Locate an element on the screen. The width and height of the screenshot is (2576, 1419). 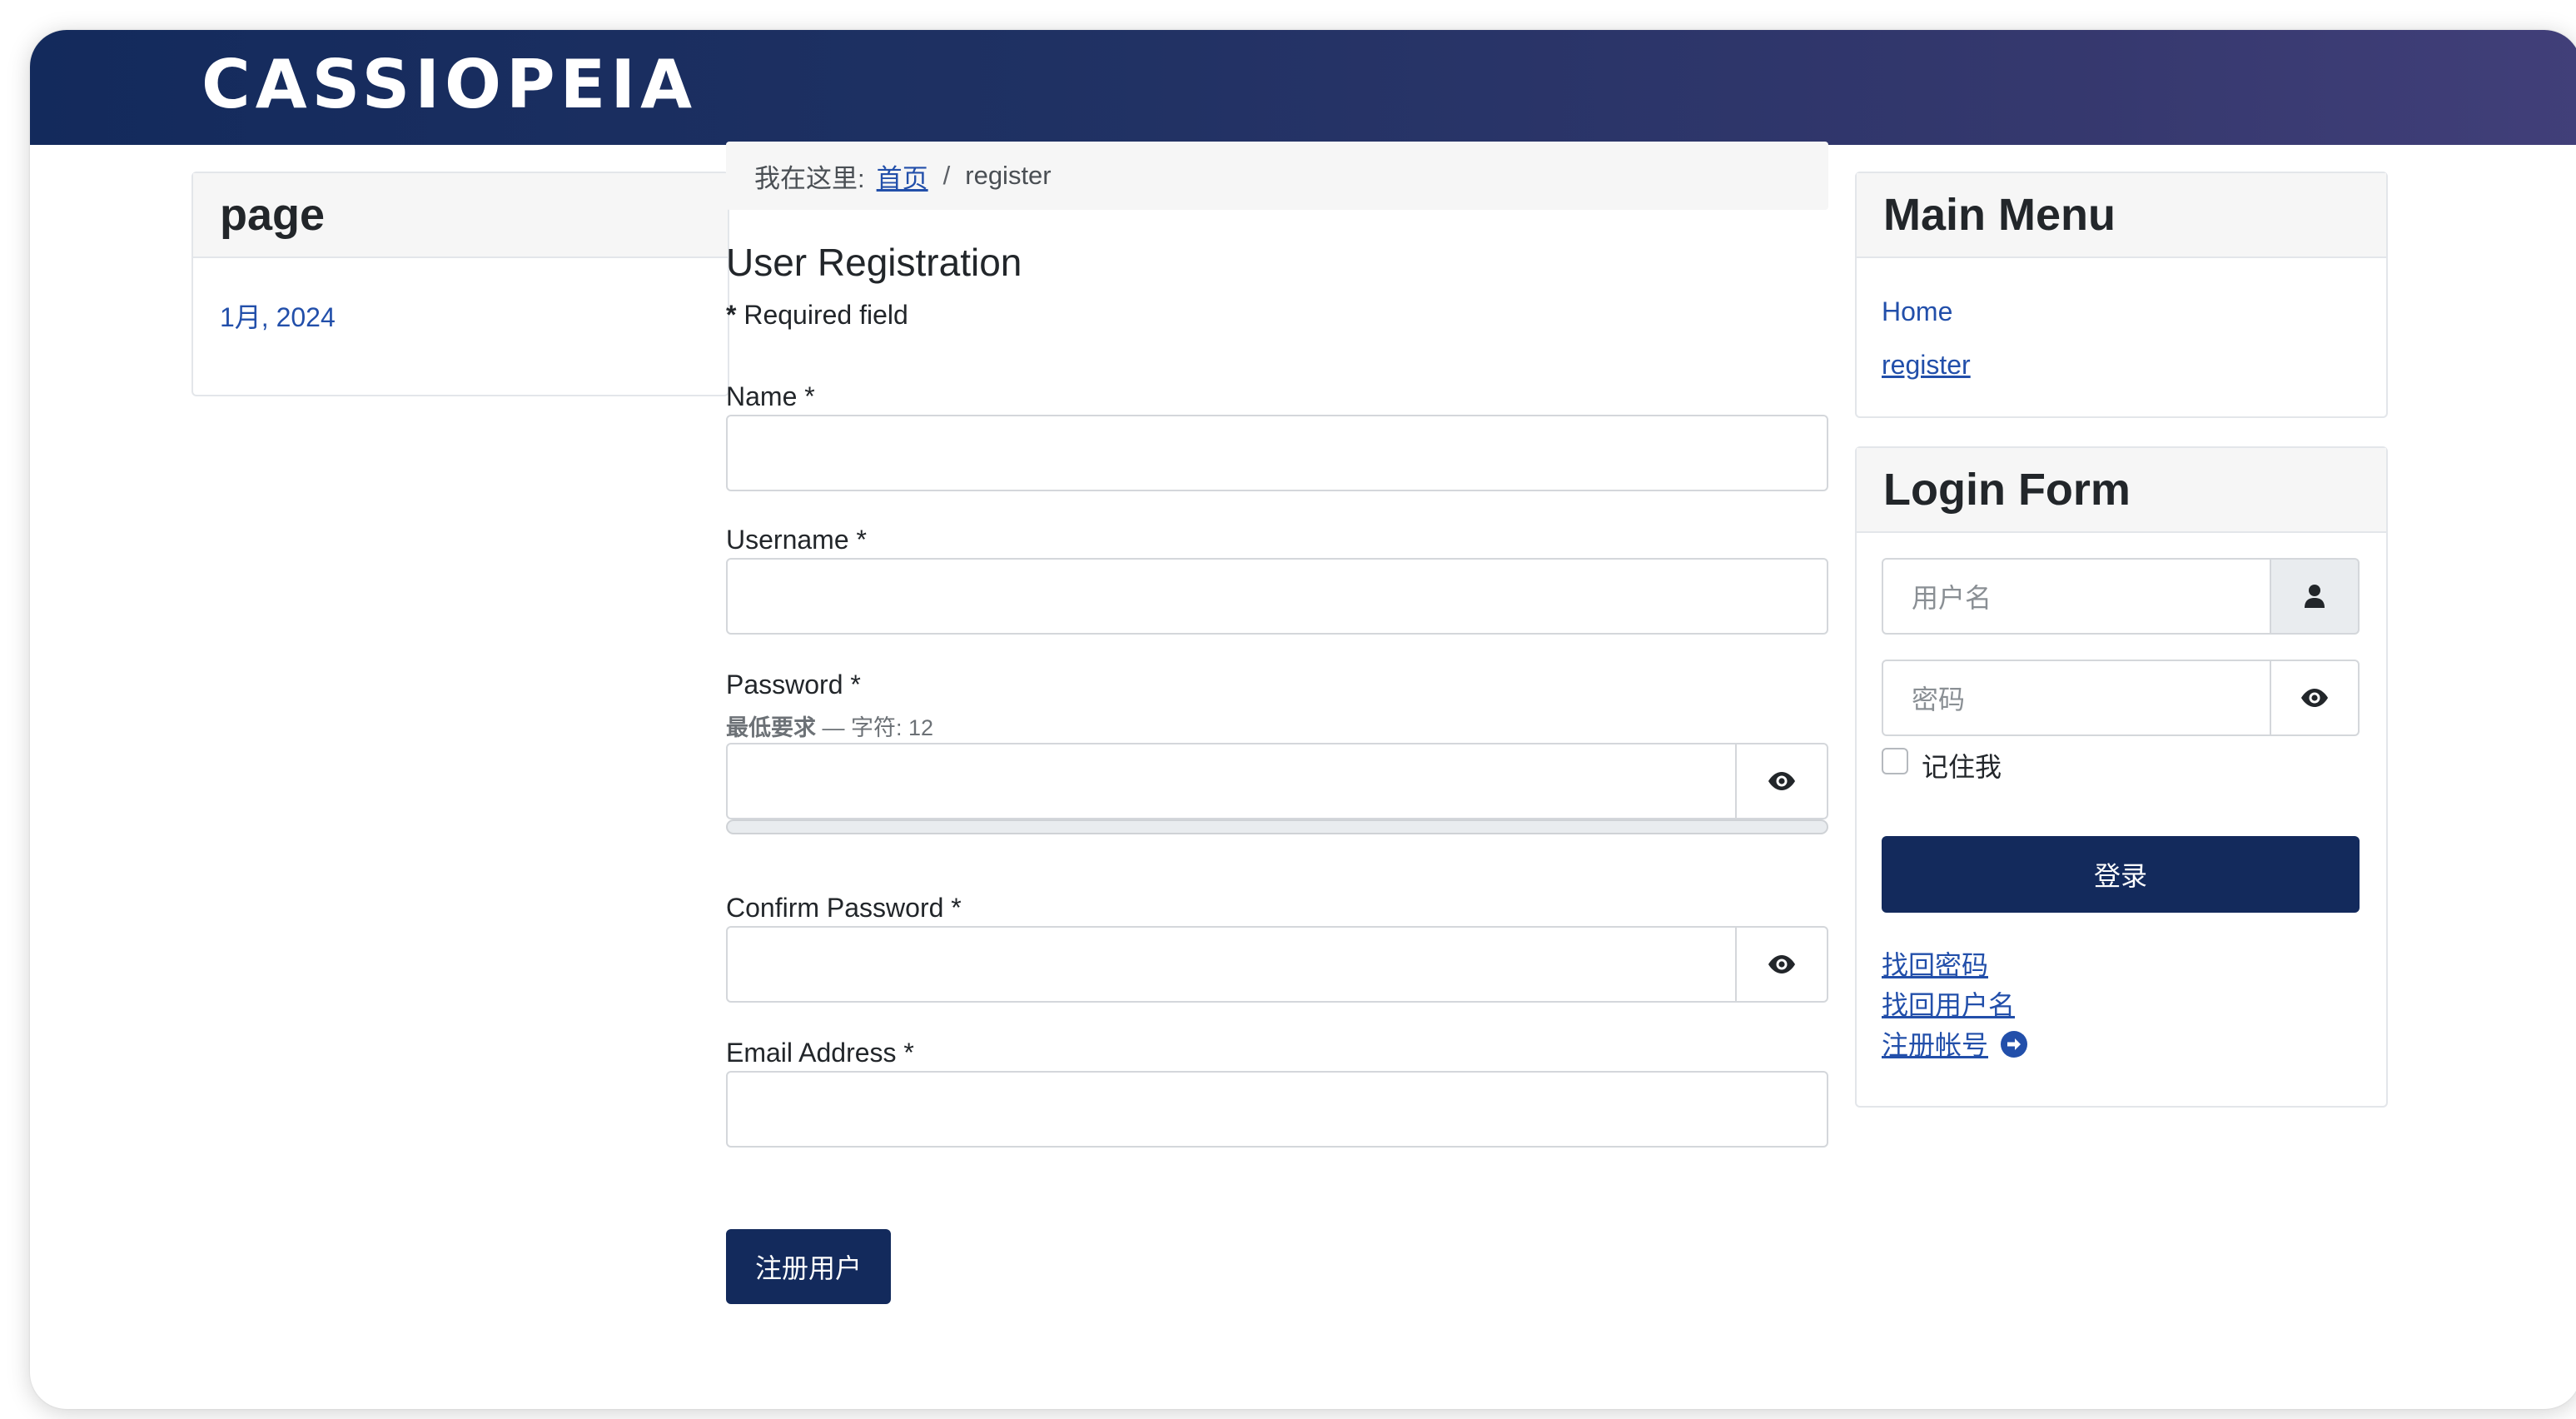
required-field-note: * Required field is located at coordinates (817, 315).